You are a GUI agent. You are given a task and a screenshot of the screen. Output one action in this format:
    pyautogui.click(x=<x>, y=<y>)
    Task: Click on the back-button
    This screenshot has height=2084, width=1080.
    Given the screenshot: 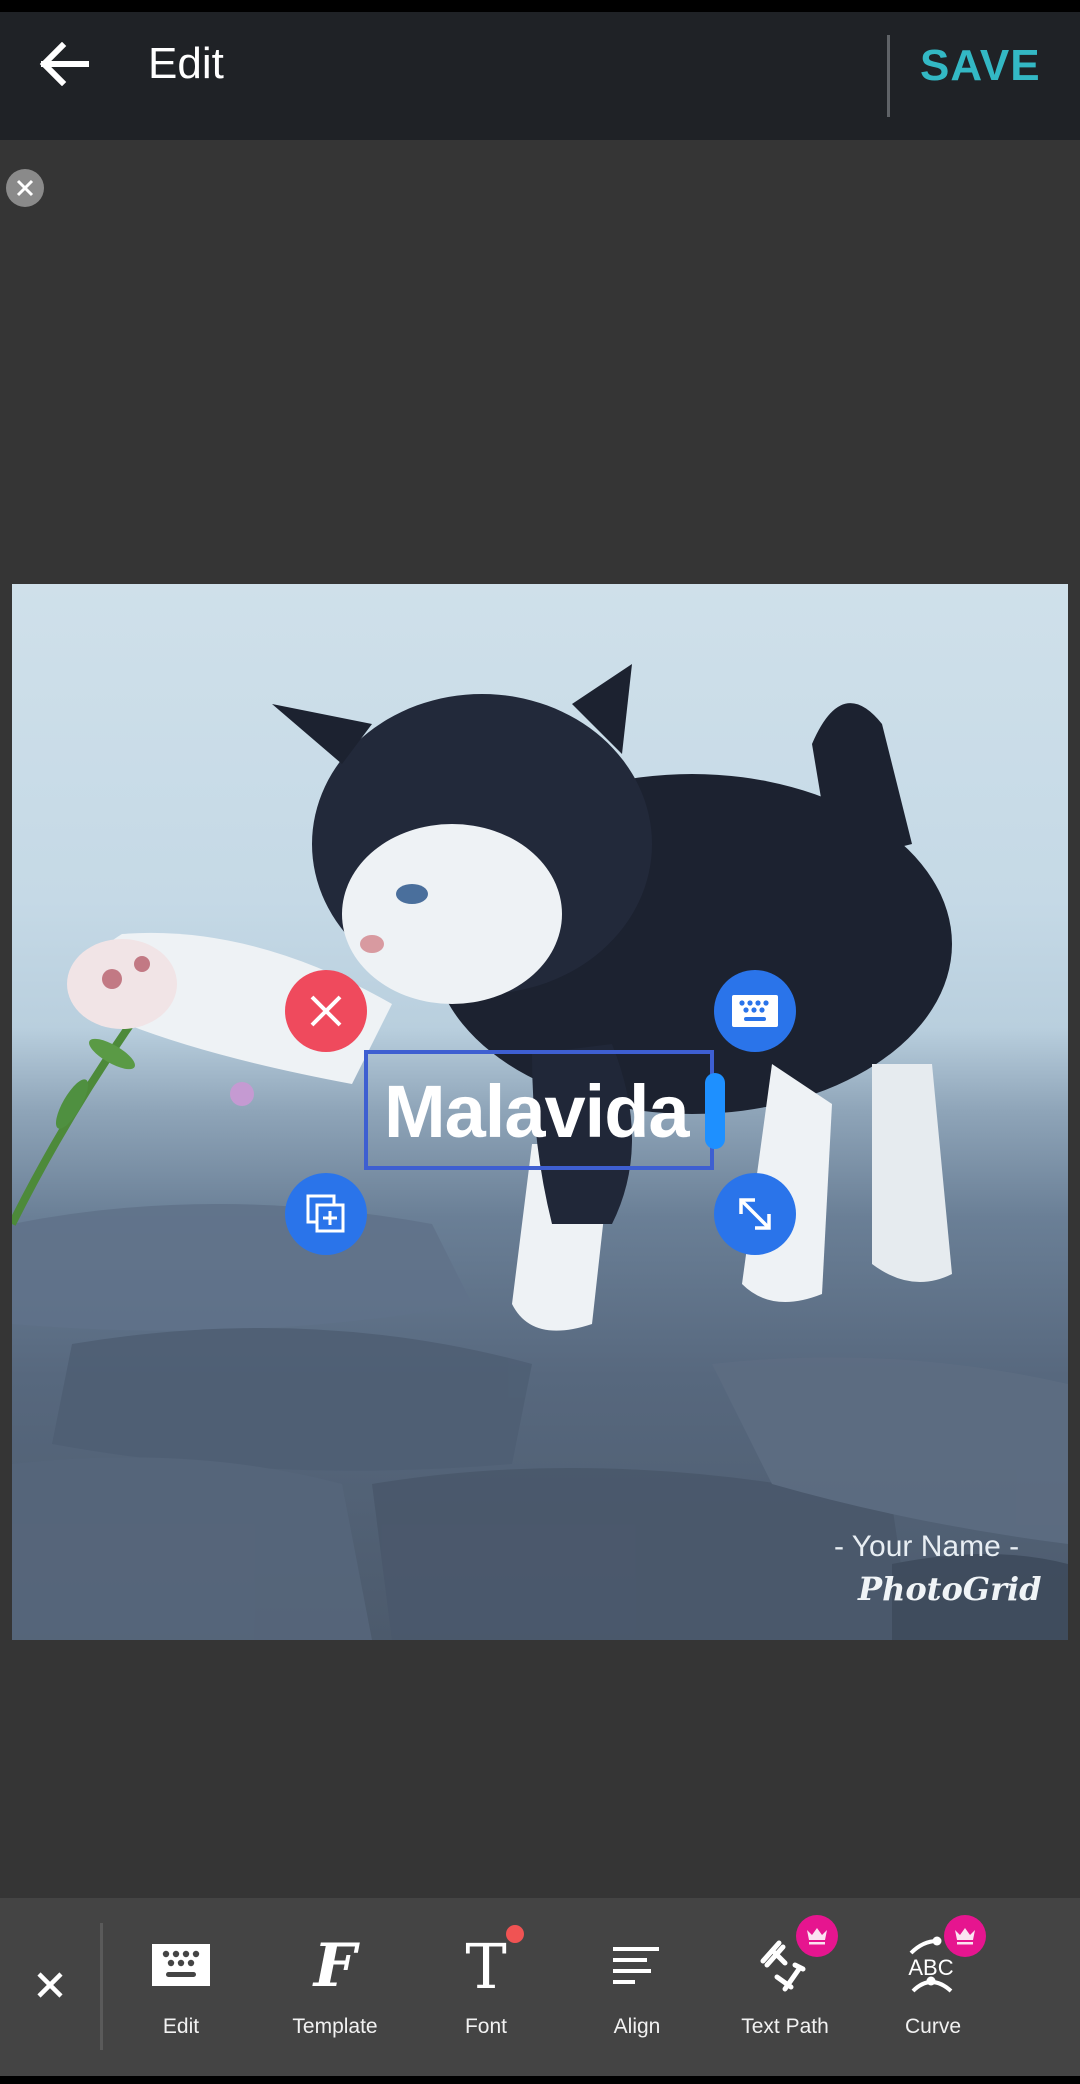 What is the action you would take?
    pyautogui.click(x=64, y=64)
    